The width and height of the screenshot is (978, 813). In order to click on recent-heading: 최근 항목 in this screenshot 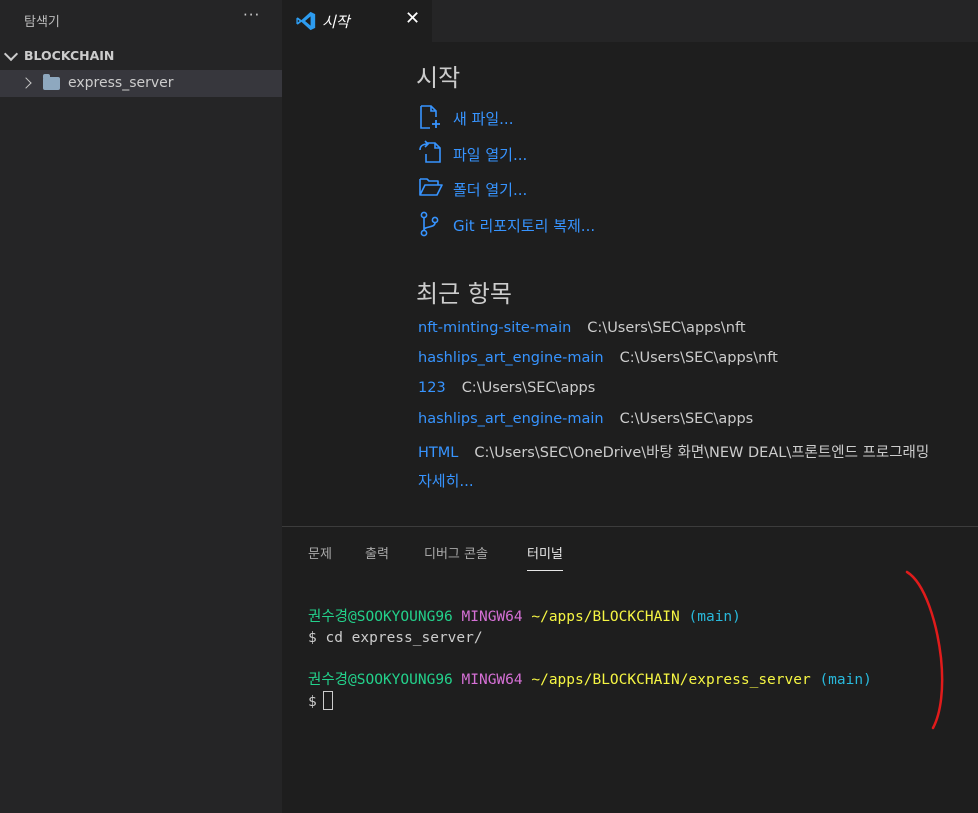, I will do `click(464, 294)`.